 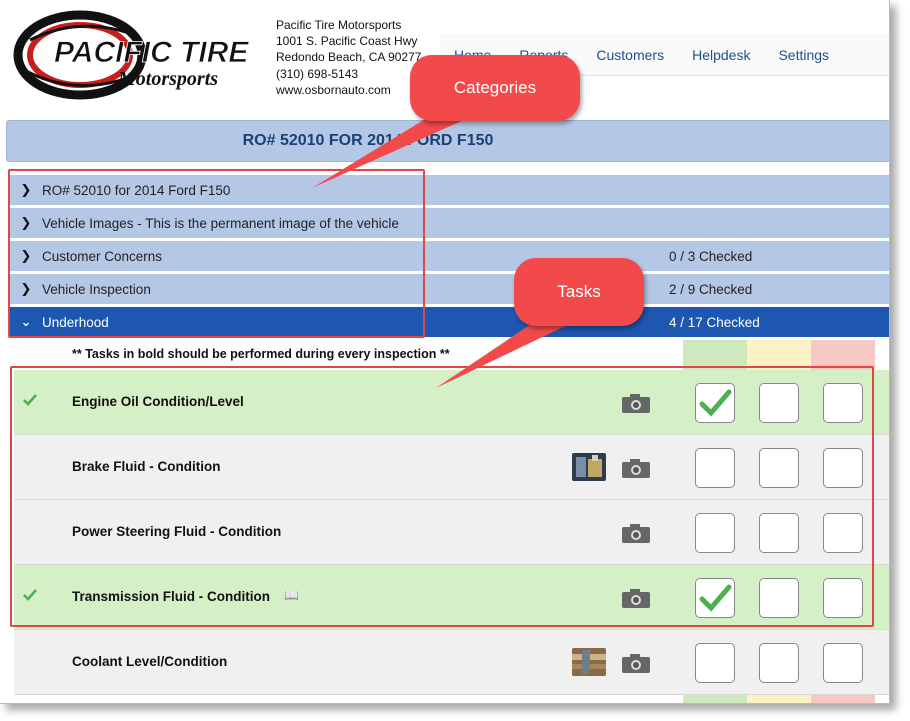 I want to click on shop-name: Pacific Tire Motorsports, so click(x=339, y=25).